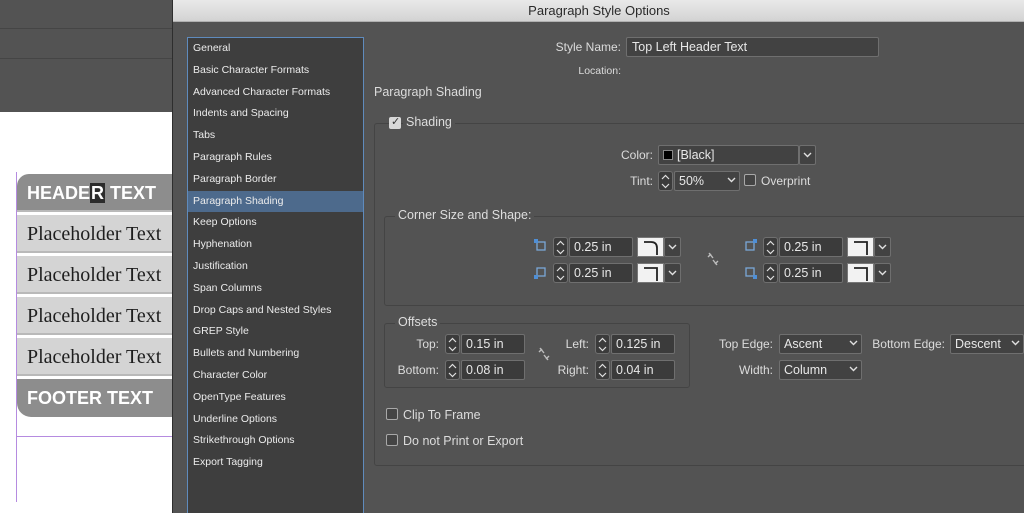 Image resolution: width=1024 pixels, height=513 pixels. What do you see at coordinates (275, 222) in the screenshot?
I see `category-item-keep-options: Keep Options` at bounding box center [275, 222].